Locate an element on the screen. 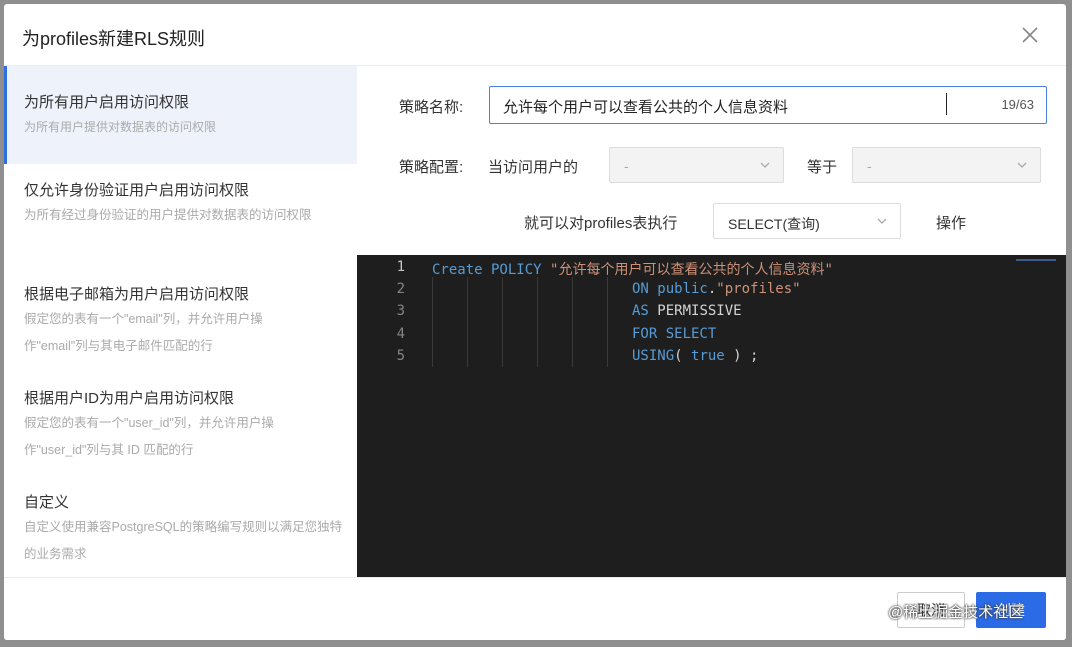 Image resolution: width=1072 pixels, height=647 pixels. template-title: 自定义 is located at coordinates (47, 502).